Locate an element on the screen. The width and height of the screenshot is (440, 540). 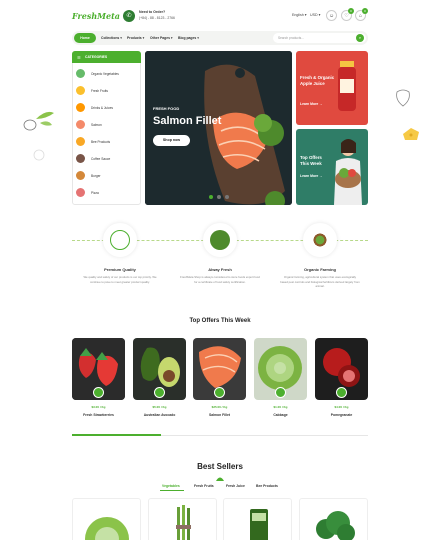
order-phone: (+84) - 88 - 8123 - 2766 is located at coordinates (157, 18).